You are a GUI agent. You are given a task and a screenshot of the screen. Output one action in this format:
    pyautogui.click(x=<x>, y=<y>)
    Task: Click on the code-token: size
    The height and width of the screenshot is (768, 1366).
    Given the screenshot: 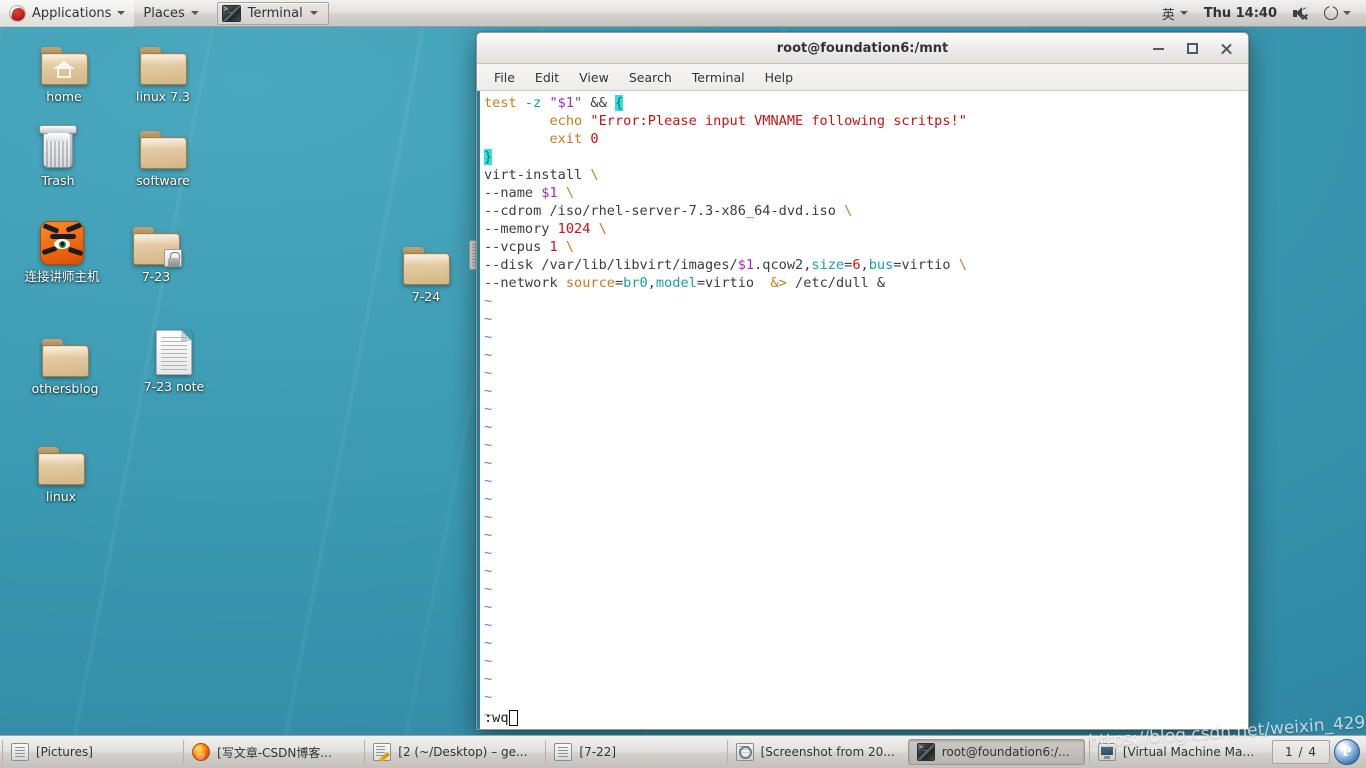 What is the action you would take?
    pyautogui.click(x=828, y=265)
    